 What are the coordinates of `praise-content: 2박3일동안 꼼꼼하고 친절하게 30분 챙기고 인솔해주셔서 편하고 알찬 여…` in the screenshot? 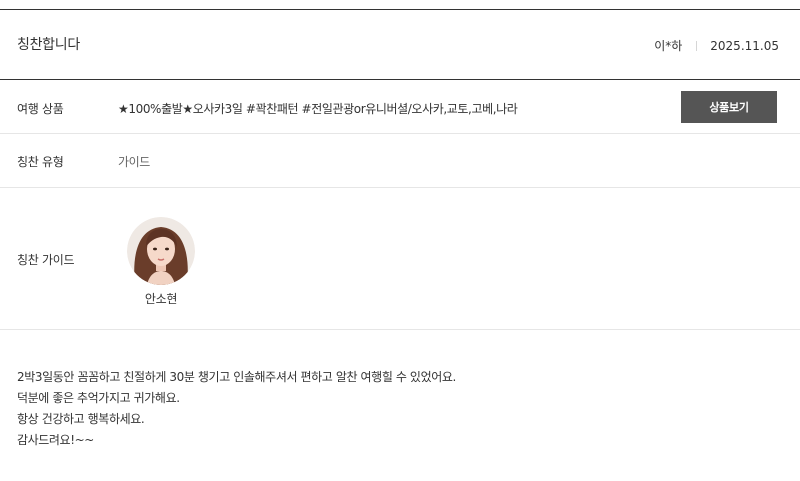 It's located at (236, 409).